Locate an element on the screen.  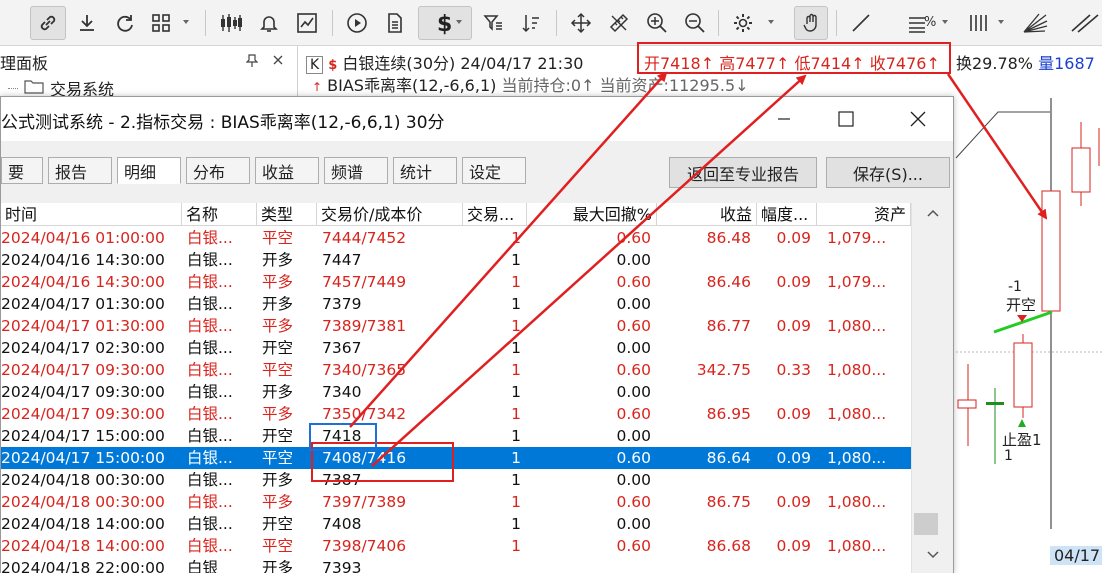
ruler-icon is located at coordinates (619, 23).